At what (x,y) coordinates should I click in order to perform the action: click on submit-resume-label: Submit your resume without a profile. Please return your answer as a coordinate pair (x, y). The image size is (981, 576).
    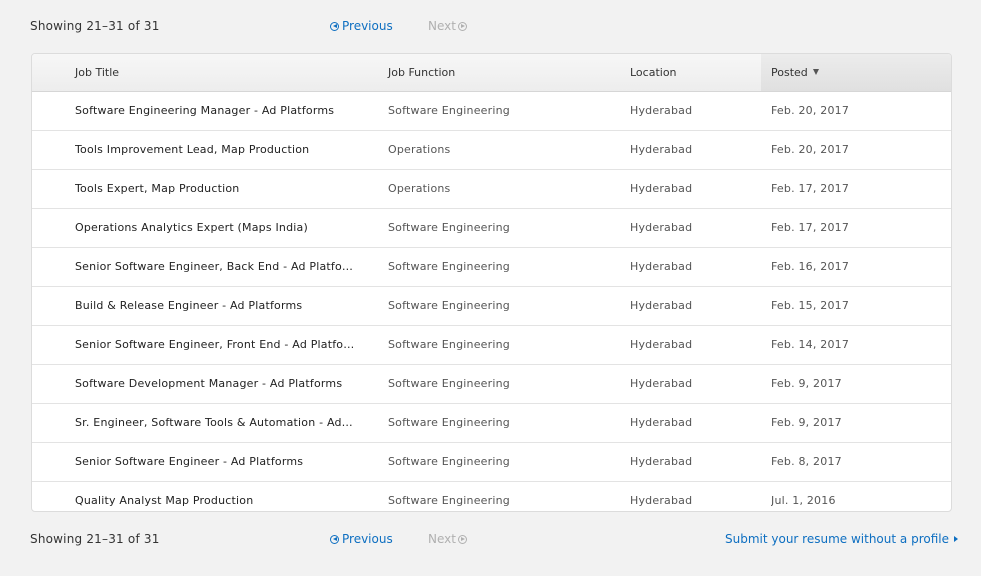
    Looking at the image, I should click on (837, 539).